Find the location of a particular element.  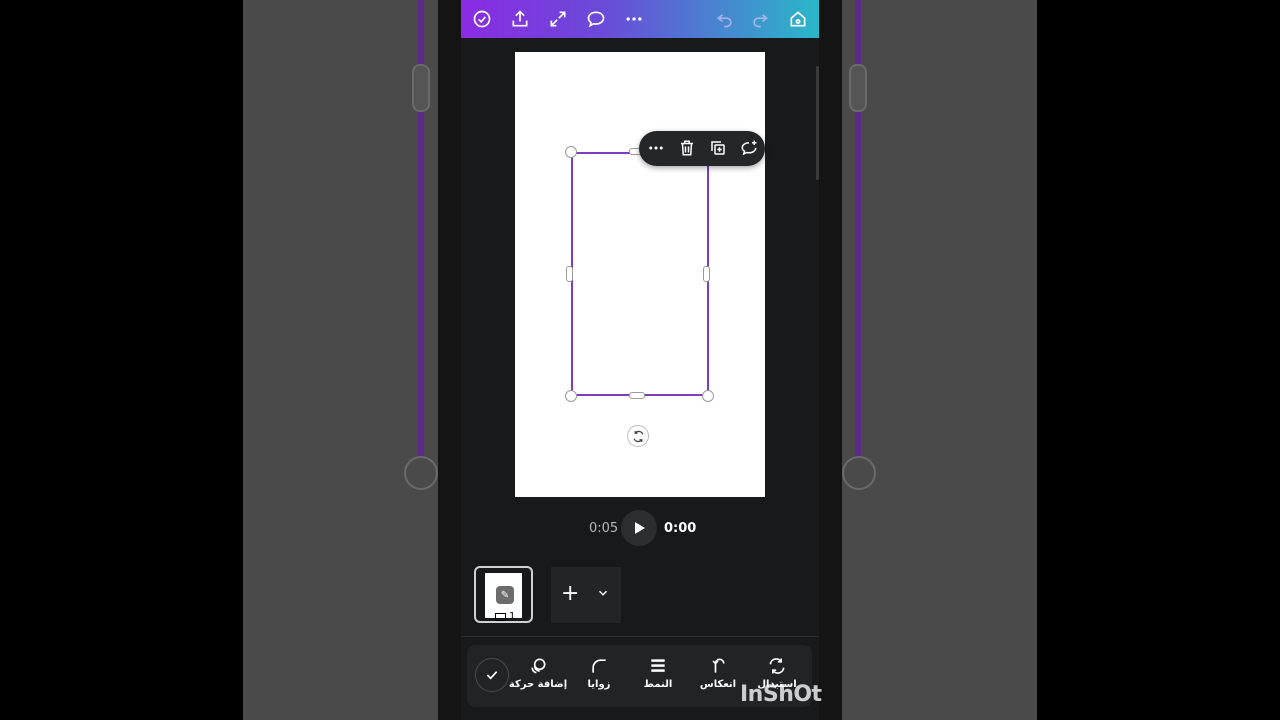

play-button is located at coordinates (639, 528).